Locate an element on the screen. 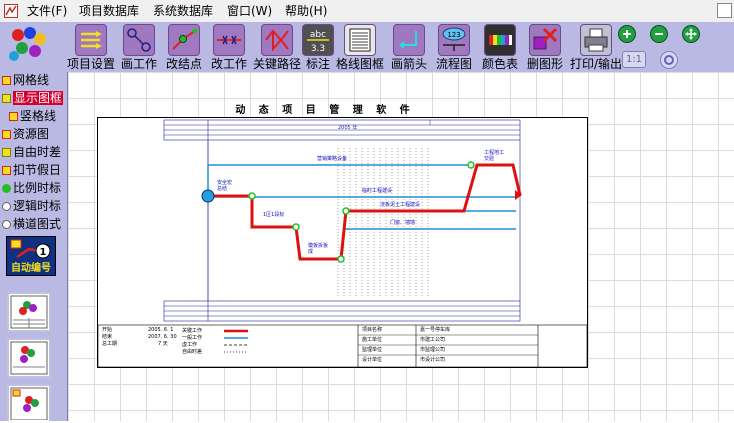  tool-logo is located at coordinates (30, 47).